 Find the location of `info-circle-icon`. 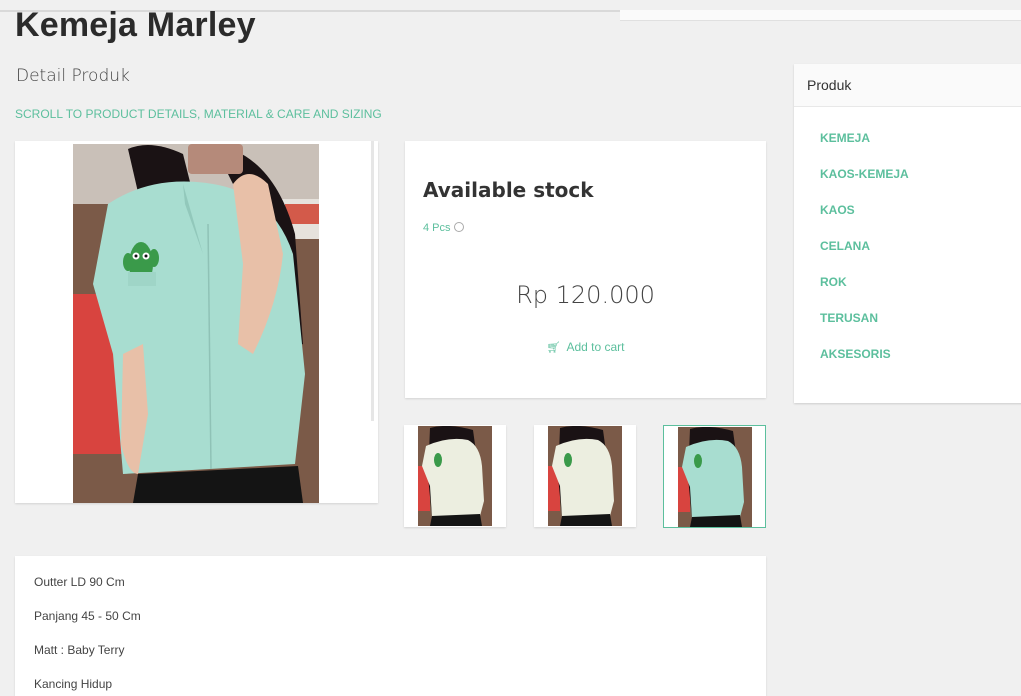

info-circle-icon is located at coordinates (458, 227).